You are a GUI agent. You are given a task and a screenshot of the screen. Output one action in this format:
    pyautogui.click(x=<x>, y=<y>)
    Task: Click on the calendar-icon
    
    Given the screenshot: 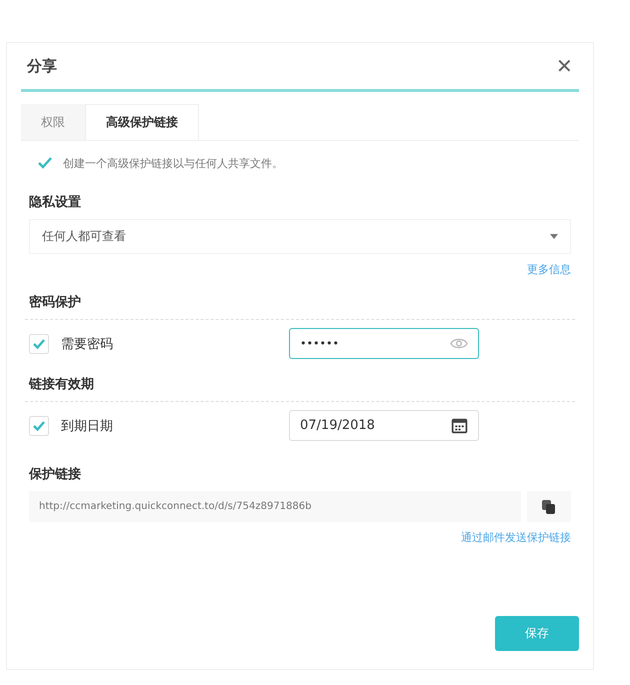 What is the action you would take?
    pyautogui.click(x=459, y=425)
    